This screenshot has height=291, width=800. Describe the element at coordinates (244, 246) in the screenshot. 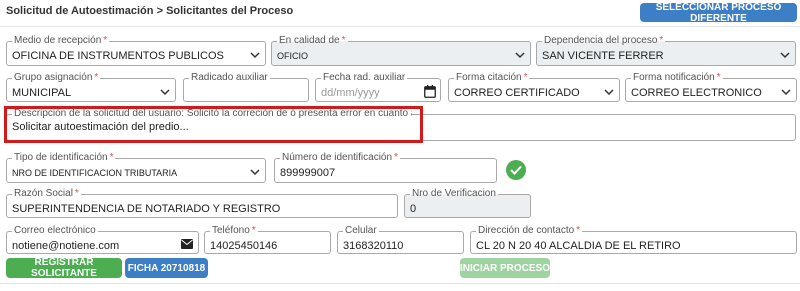

I see `telefono-value: 14025450146` at that location.